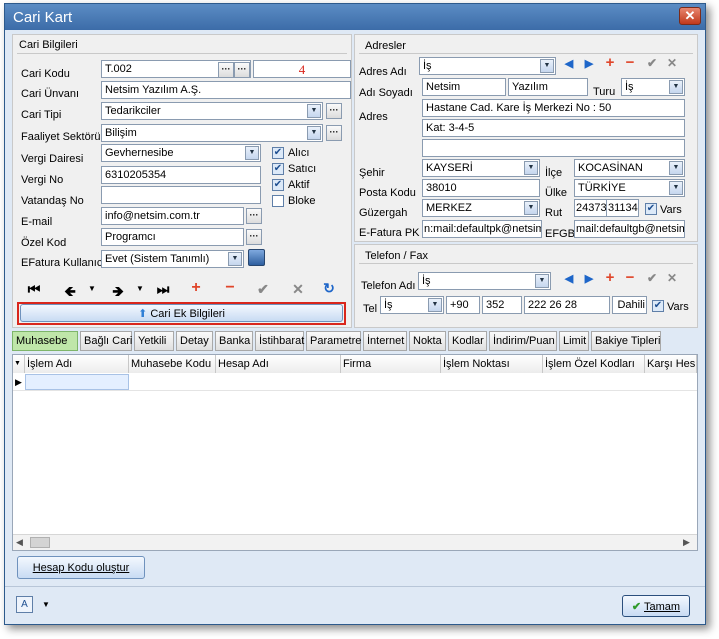  What do you see at coordinates (385, 341) in the screenshot?
I see `tab-internet: İnternet` at bounding box center [385, 341].